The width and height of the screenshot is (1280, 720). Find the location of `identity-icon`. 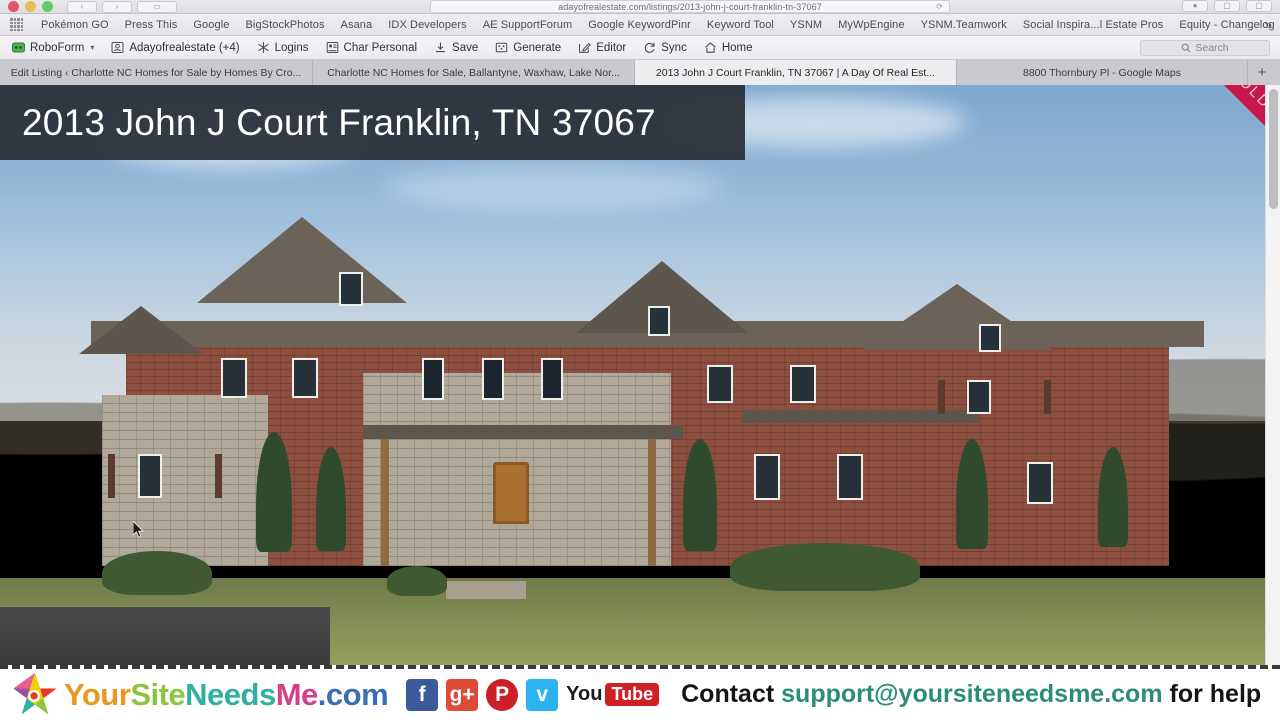

identity-icon is located at coordinates (117, 47).